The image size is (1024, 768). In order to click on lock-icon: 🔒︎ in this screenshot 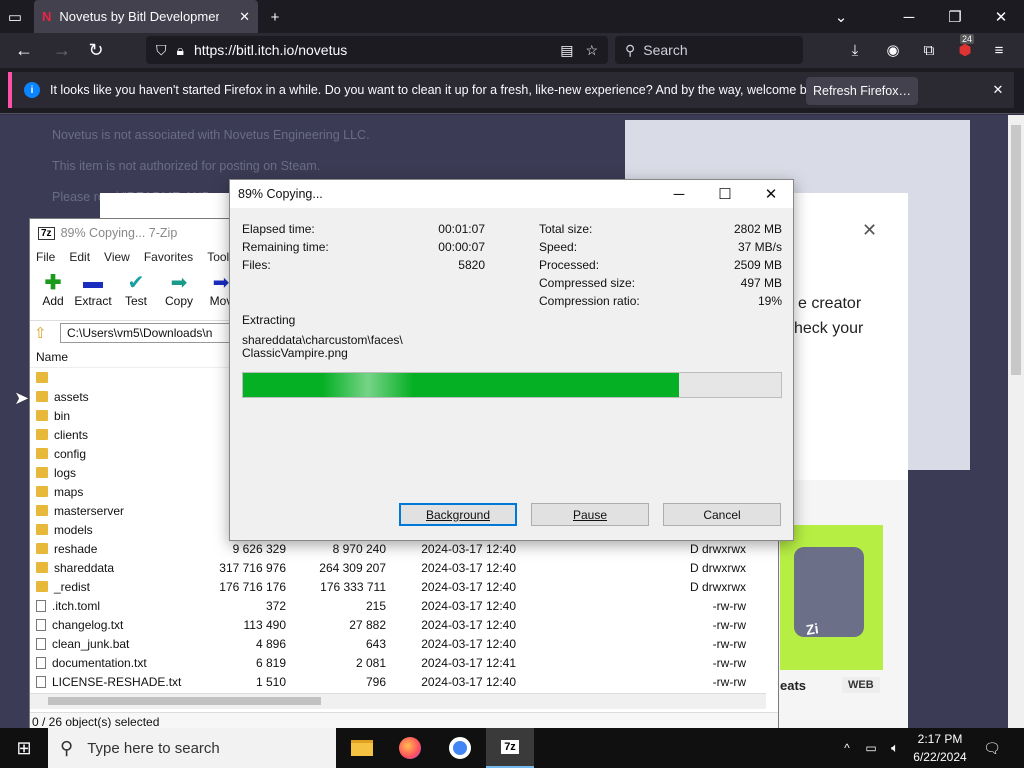, I will do `click(180, 50)`.